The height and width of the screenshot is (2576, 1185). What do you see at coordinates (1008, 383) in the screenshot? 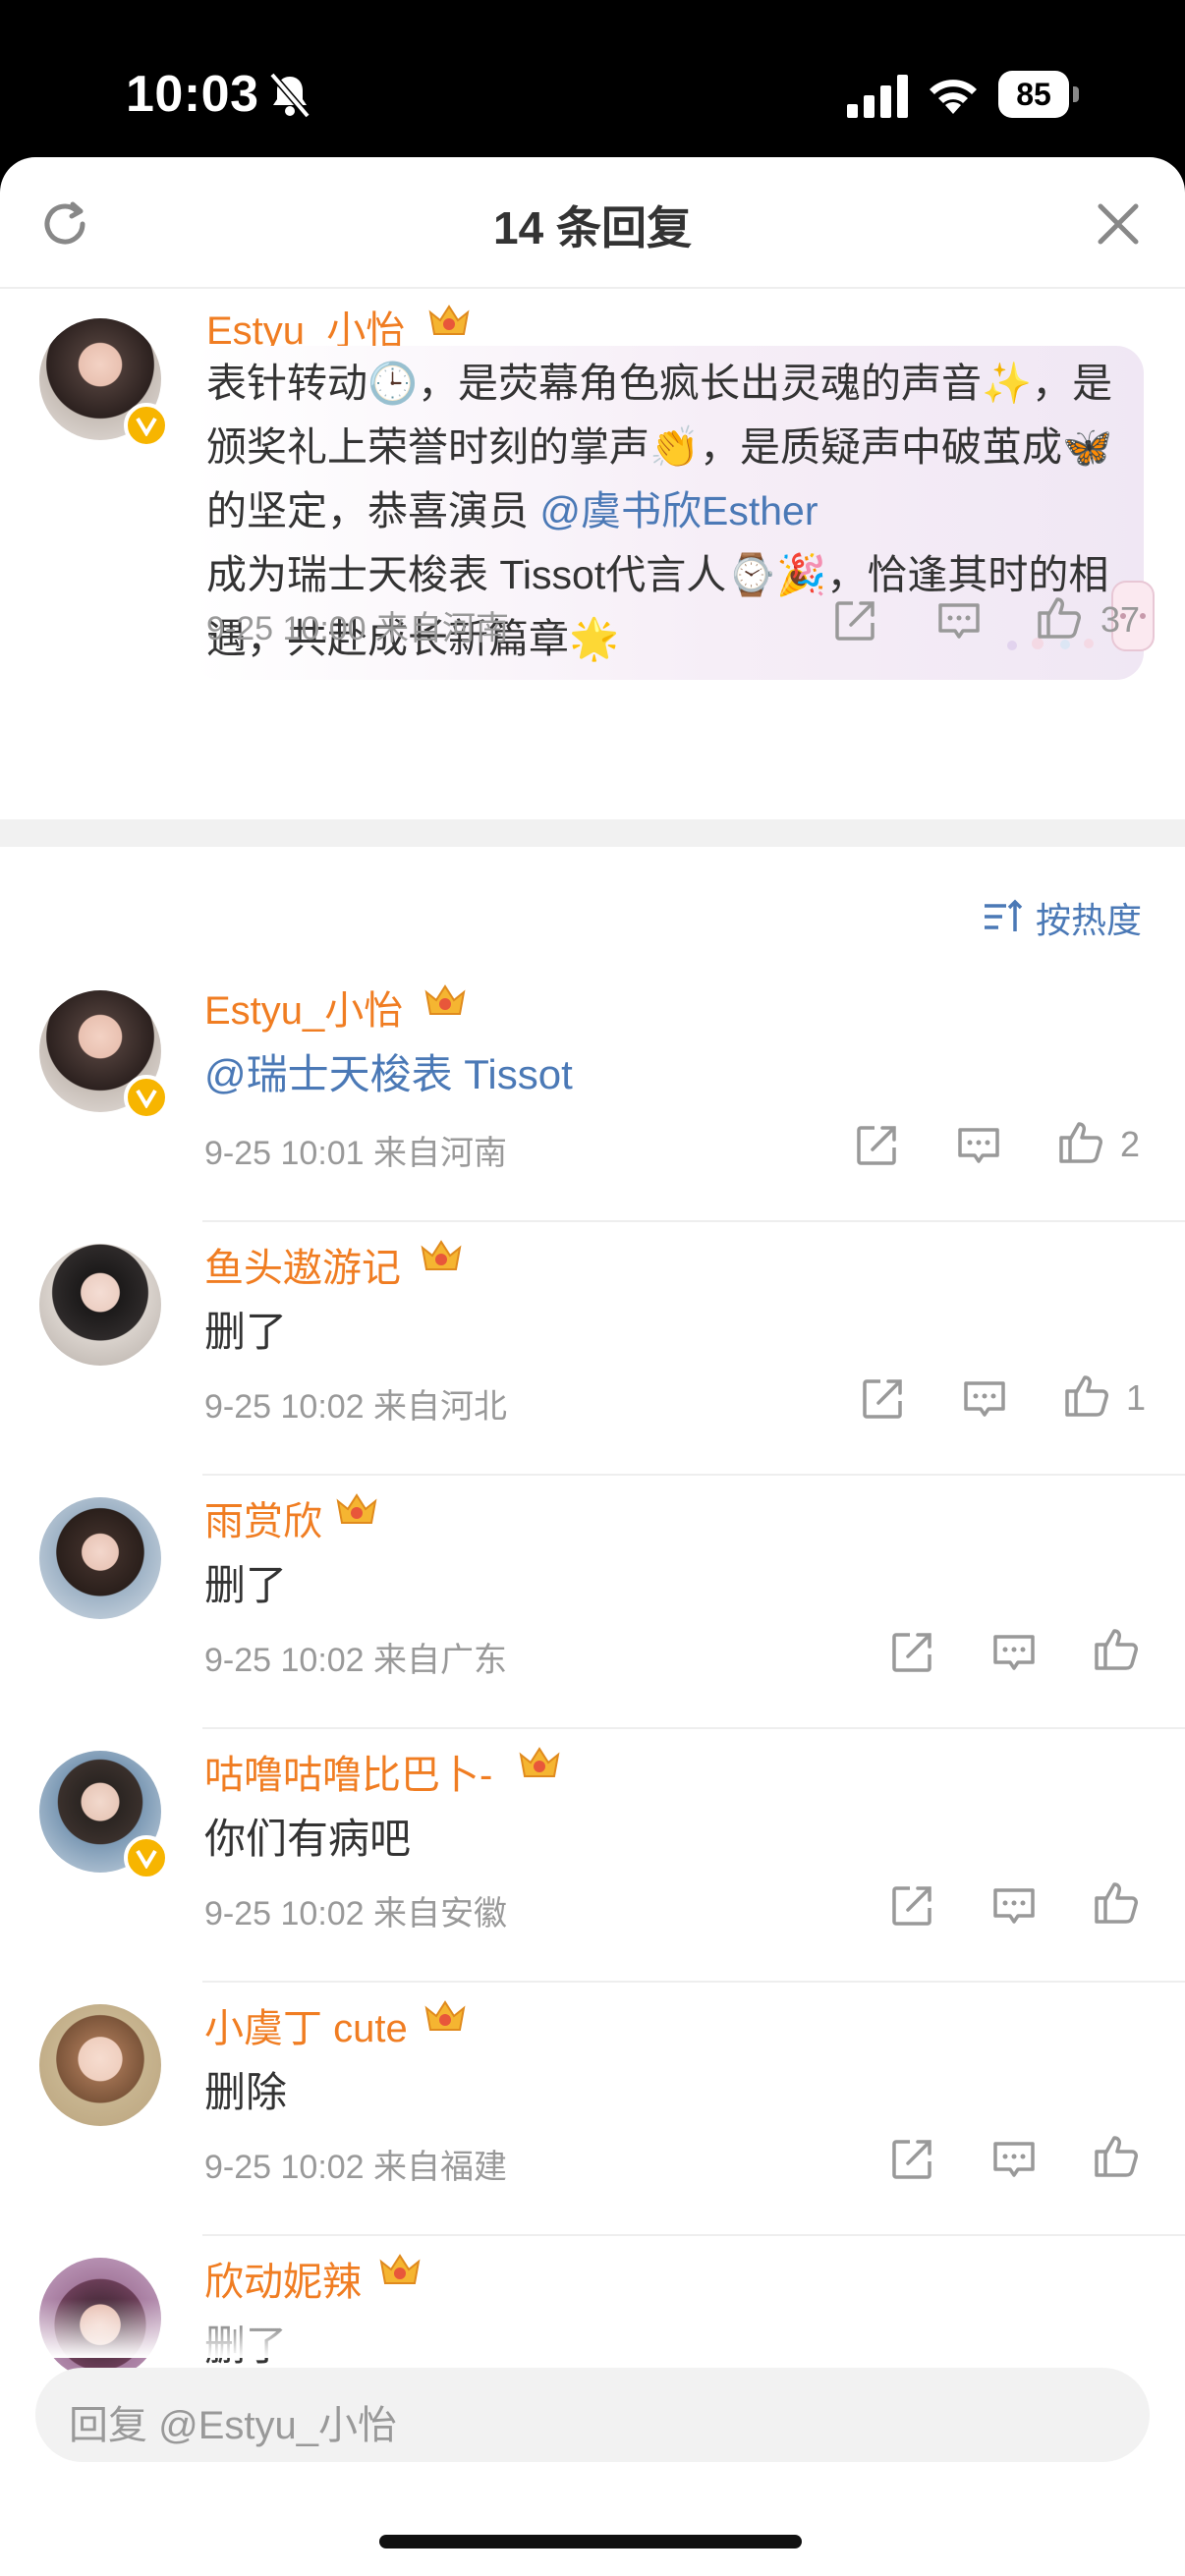
I see `sparkles-emoji-icon: ✨` at bounding box center [1008, 383].